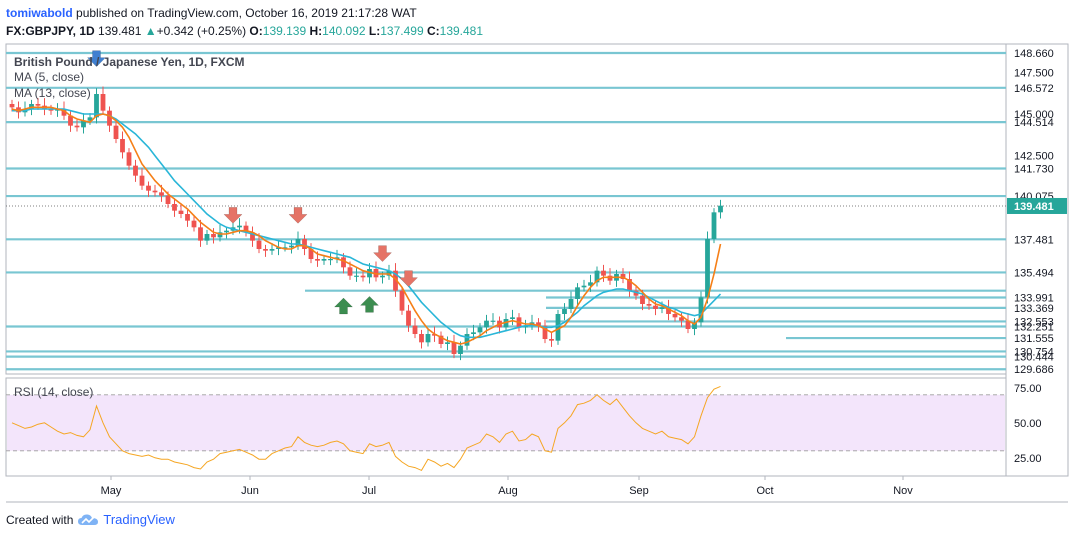 The width and height of the screenshot is (1073, 539). What do you see at coordinates (1034, 327) in the screenshot?
I see `price-axis-label: 132.251` at bounding box center [1034, 327].